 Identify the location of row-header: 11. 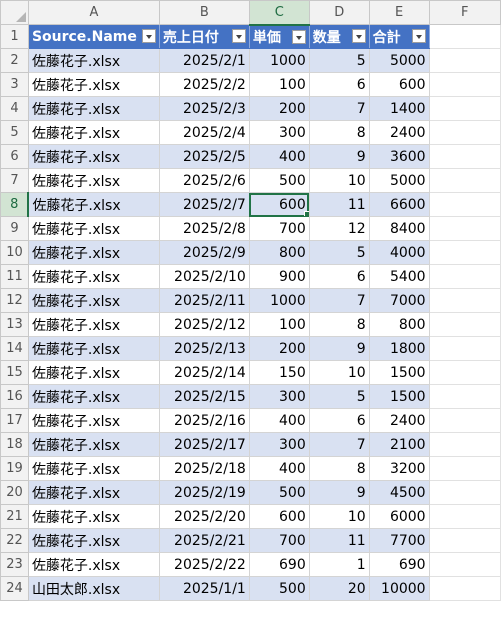
(14, 276).